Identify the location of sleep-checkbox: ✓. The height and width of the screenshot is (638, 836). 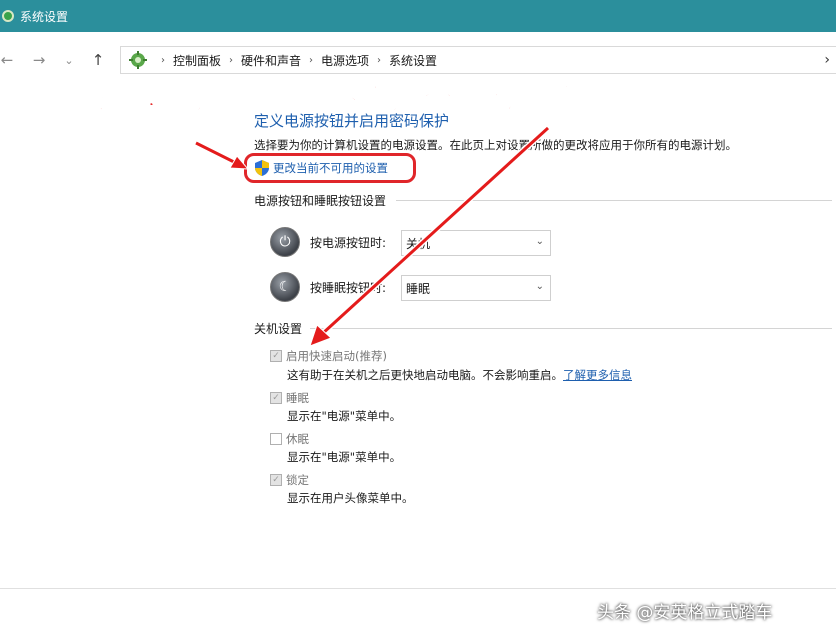
(276, 398).